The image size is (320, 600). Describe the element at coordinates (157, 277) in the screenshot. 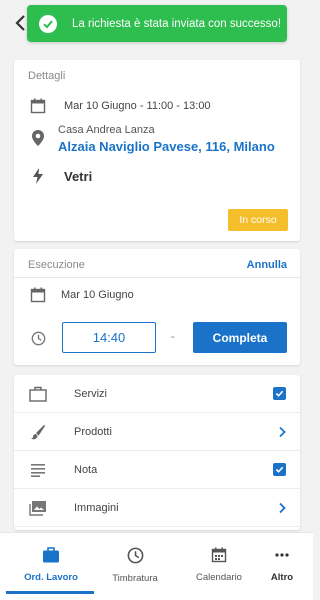

I see `execution-divider` at that location.